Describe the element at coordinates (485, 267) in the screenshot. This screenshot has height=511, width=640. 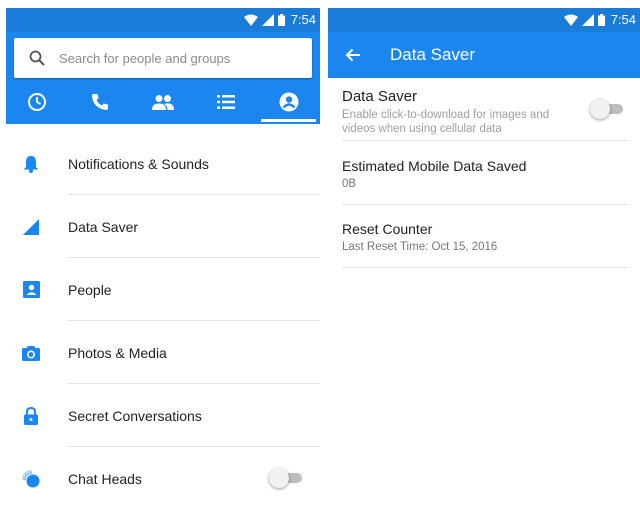
I see `divider` at that location.